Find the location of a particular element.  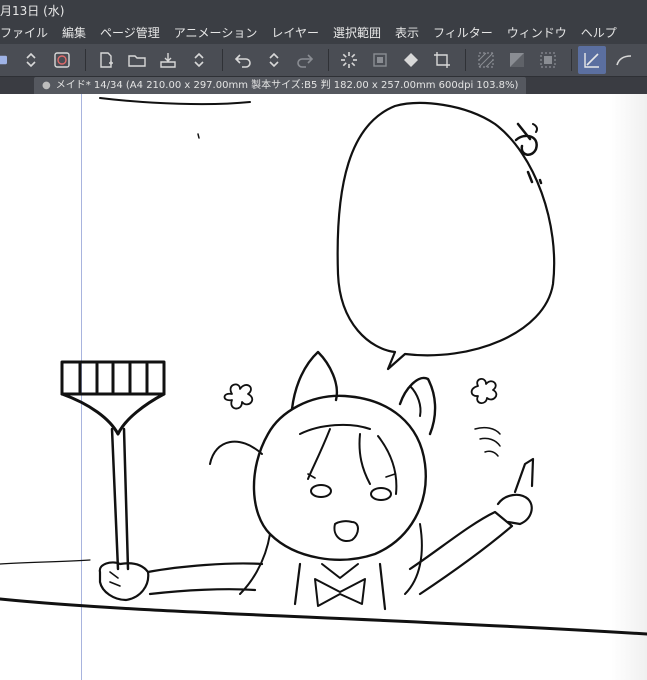

menu-filter: フィルター is located at coordinates (463, 33).